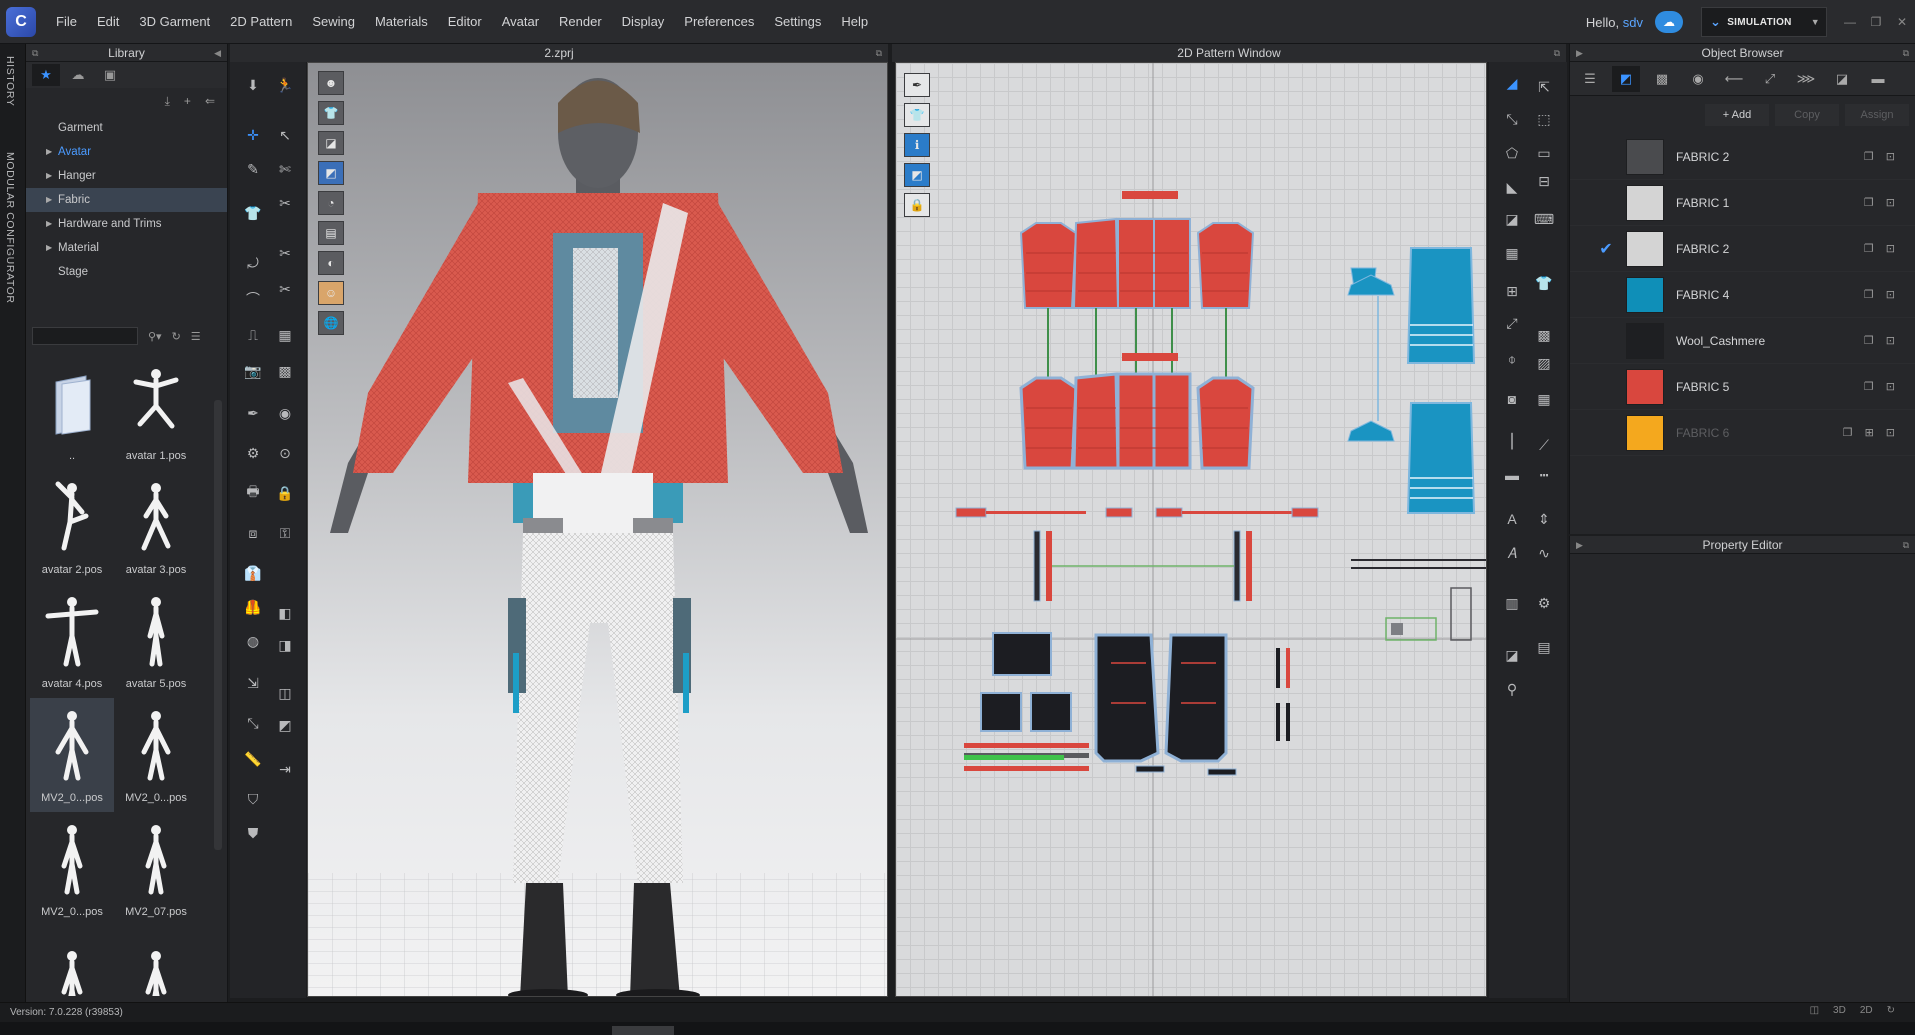 This screenshot has height=1035, width=1915. Describe the element at coordinates (1544, 647) in the screenshot. I see `button-2d-icon: ▤` at that location.